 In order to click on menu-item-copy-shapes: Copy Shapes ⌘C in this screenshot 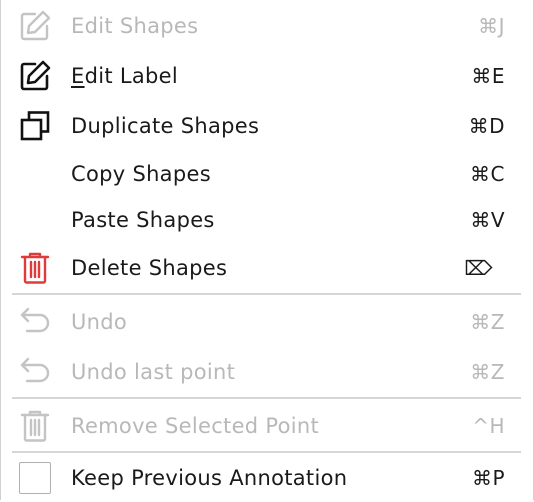, I will do `click(267, 174)`.